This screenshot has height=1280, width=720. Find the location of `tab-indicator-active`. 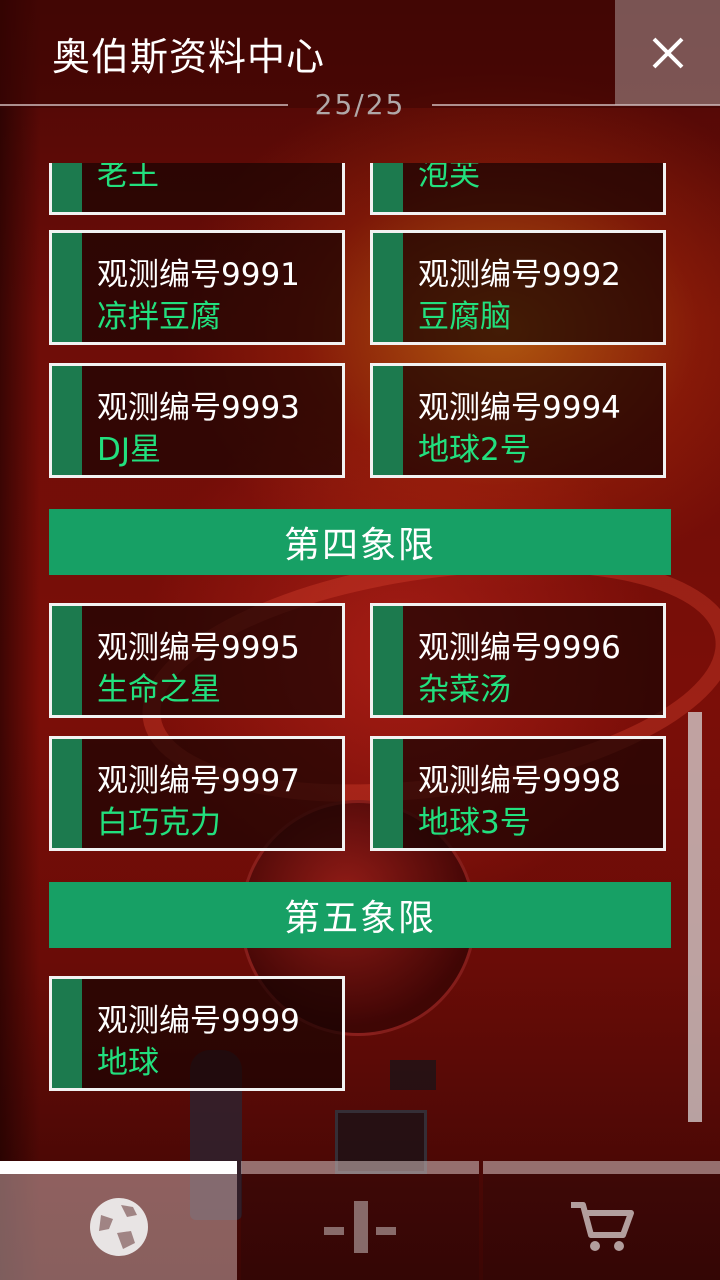

tab-indicator-active is located at coordinates (118, 1167).